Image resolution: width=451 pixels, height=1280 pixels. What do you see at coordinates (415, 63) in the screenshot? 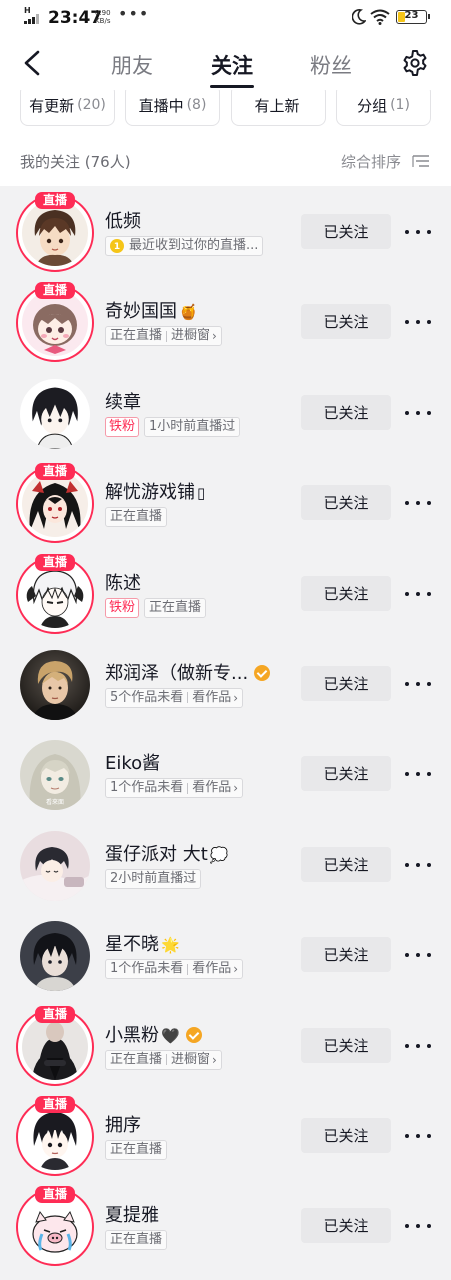
I see `gear-icon` at bounding box center [415, 63].